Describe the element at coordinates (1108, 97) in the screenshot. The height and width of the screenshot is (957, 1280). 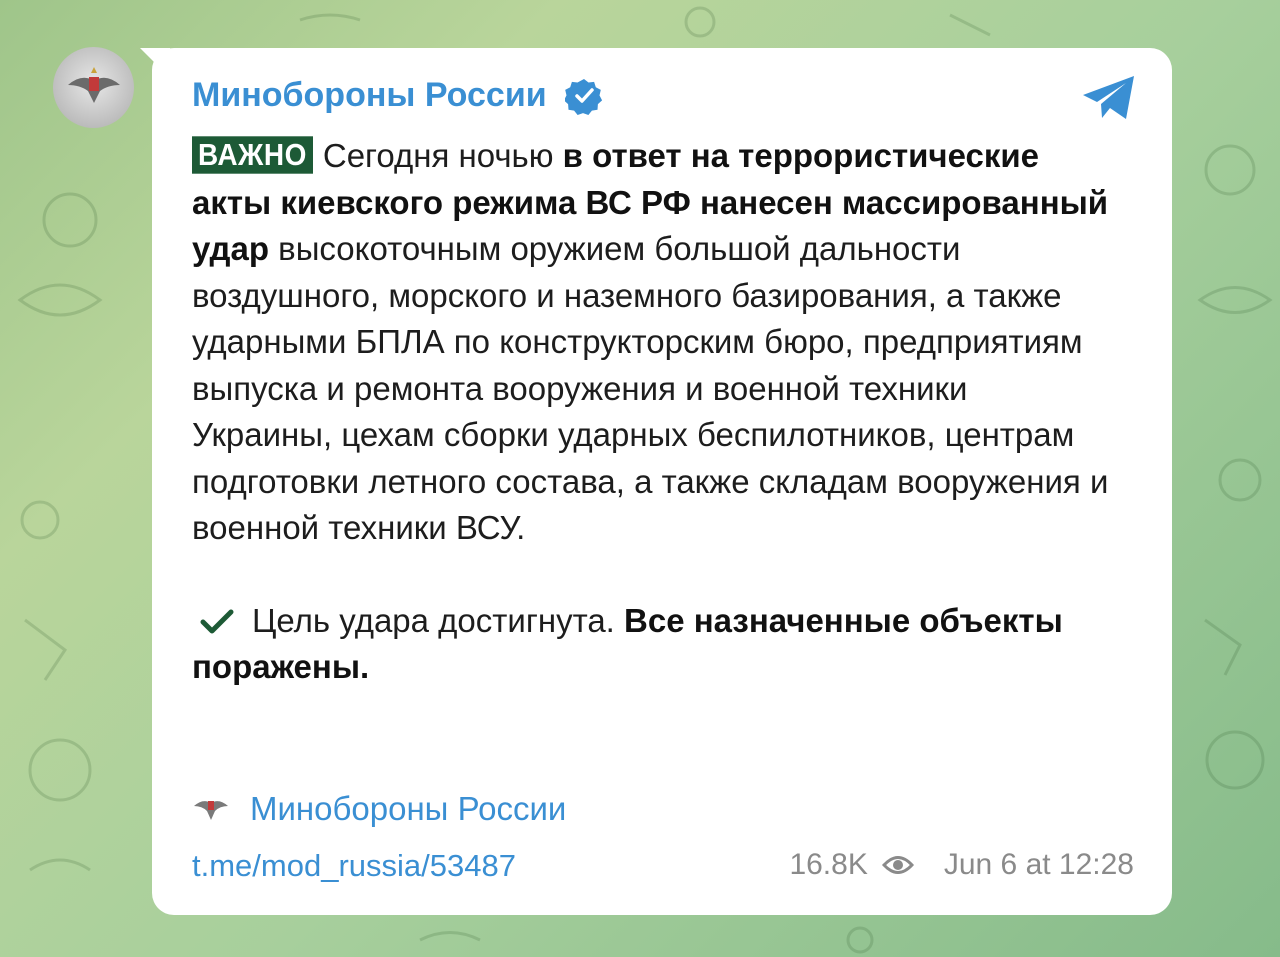
I see `telegram-icon` at that location.